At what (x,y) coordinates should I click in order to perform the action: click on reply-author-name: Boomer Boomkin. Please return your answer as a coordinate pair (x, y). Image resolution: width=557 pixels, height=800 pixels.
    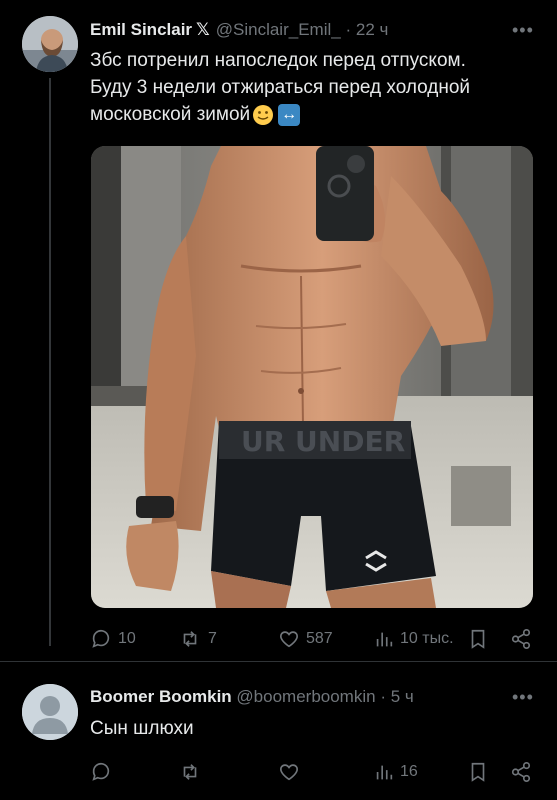
    Looking at the image, I should click on (161, 696).